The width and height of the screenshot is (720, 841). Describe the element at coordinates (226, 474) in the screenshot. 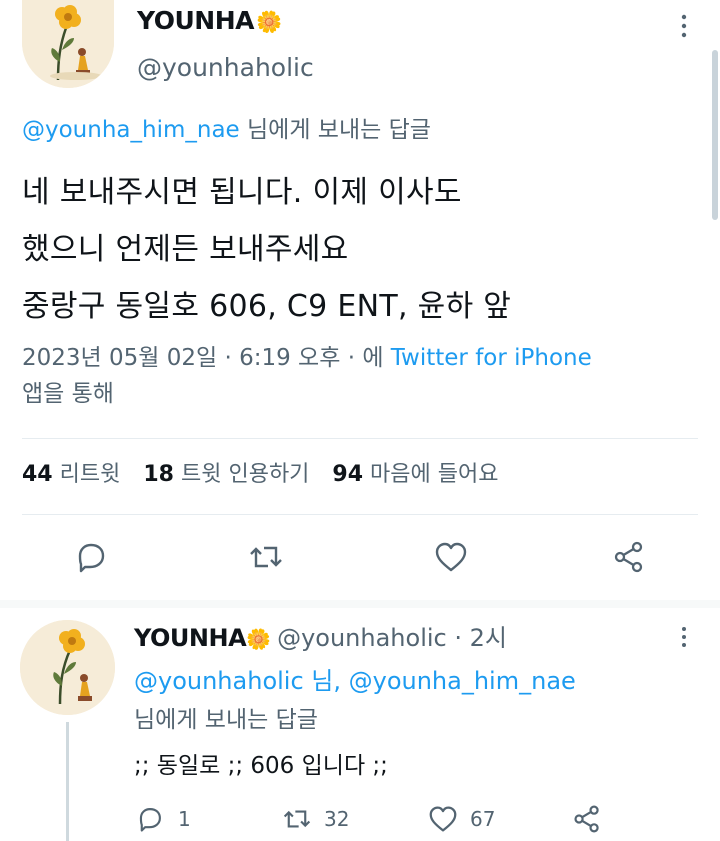

I see `quotes-stat: 18 트윗 인용하기` at that location.